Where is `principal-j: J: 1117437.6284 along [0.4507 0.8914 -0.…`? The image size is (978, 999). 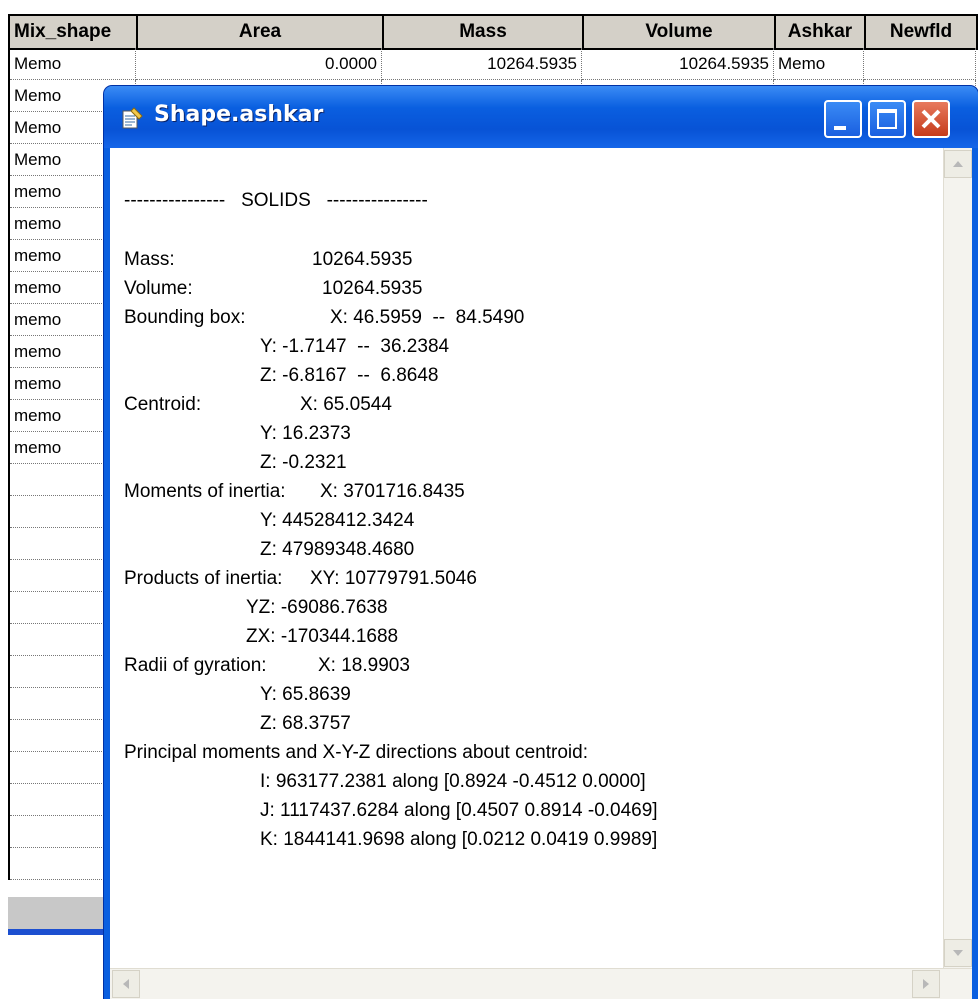 principal-j: J: 1117437.6284 along [0.4507 0.8914 -0.… is located at coordinates (459, 810).